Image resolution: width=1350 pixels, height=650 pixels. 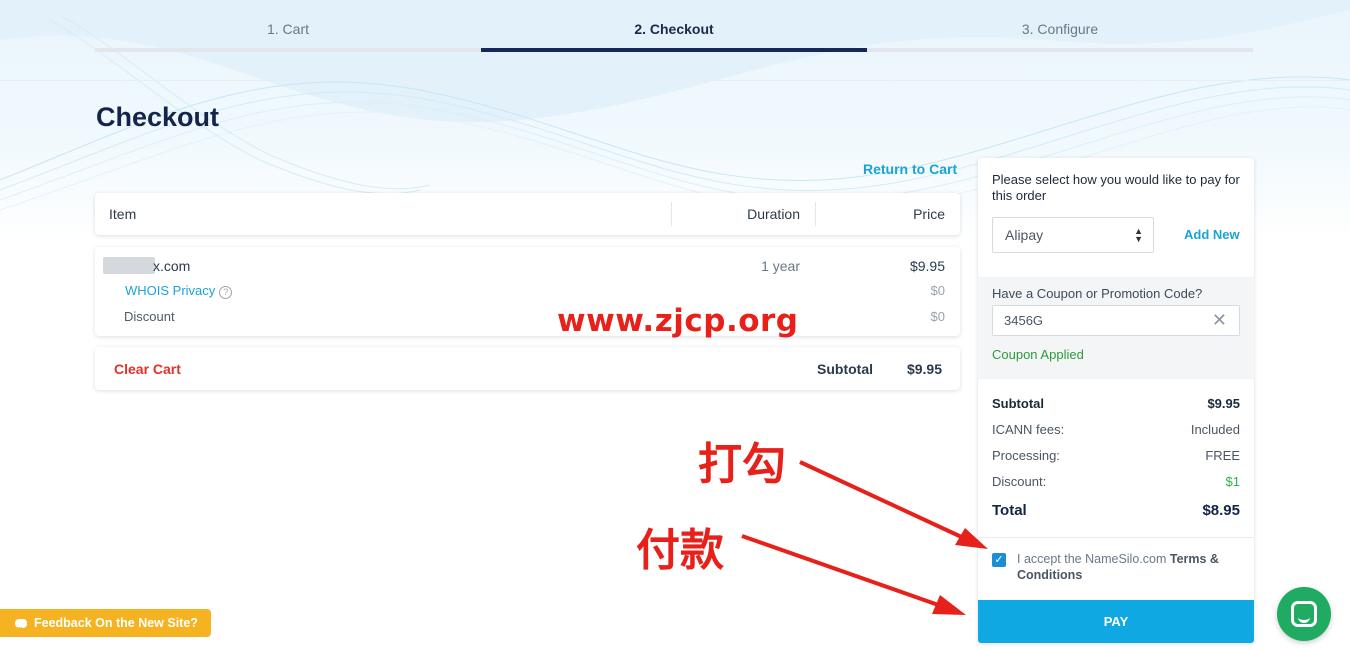 I want to click on step-checkout: 2. Checkout, so click(x=674, y=26).